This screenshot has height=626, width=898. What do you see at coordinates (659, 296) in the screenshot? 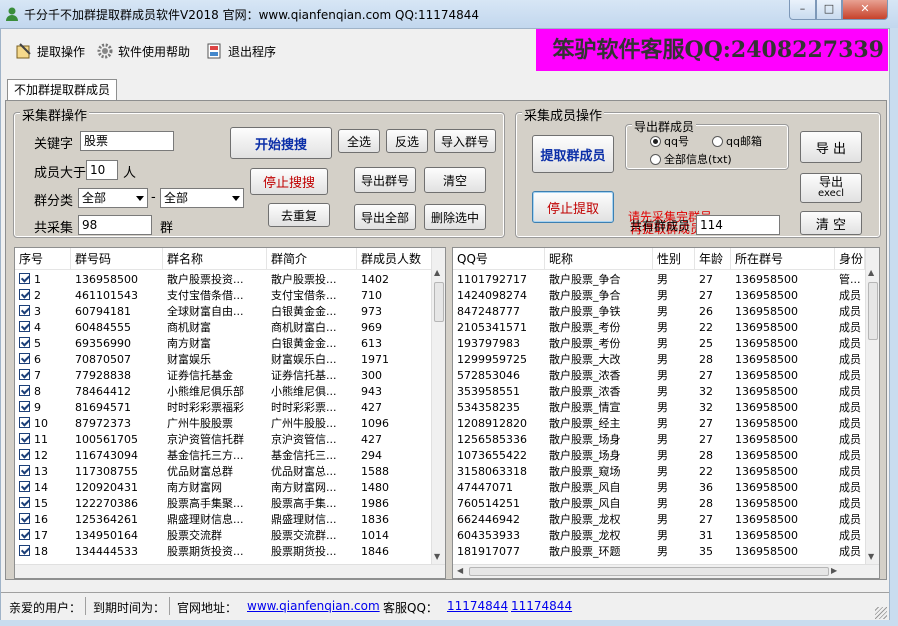
I see `table-row: 1424098274 散户股票_争合 男 27 136958500 成员` at bounding box center [659, 296].